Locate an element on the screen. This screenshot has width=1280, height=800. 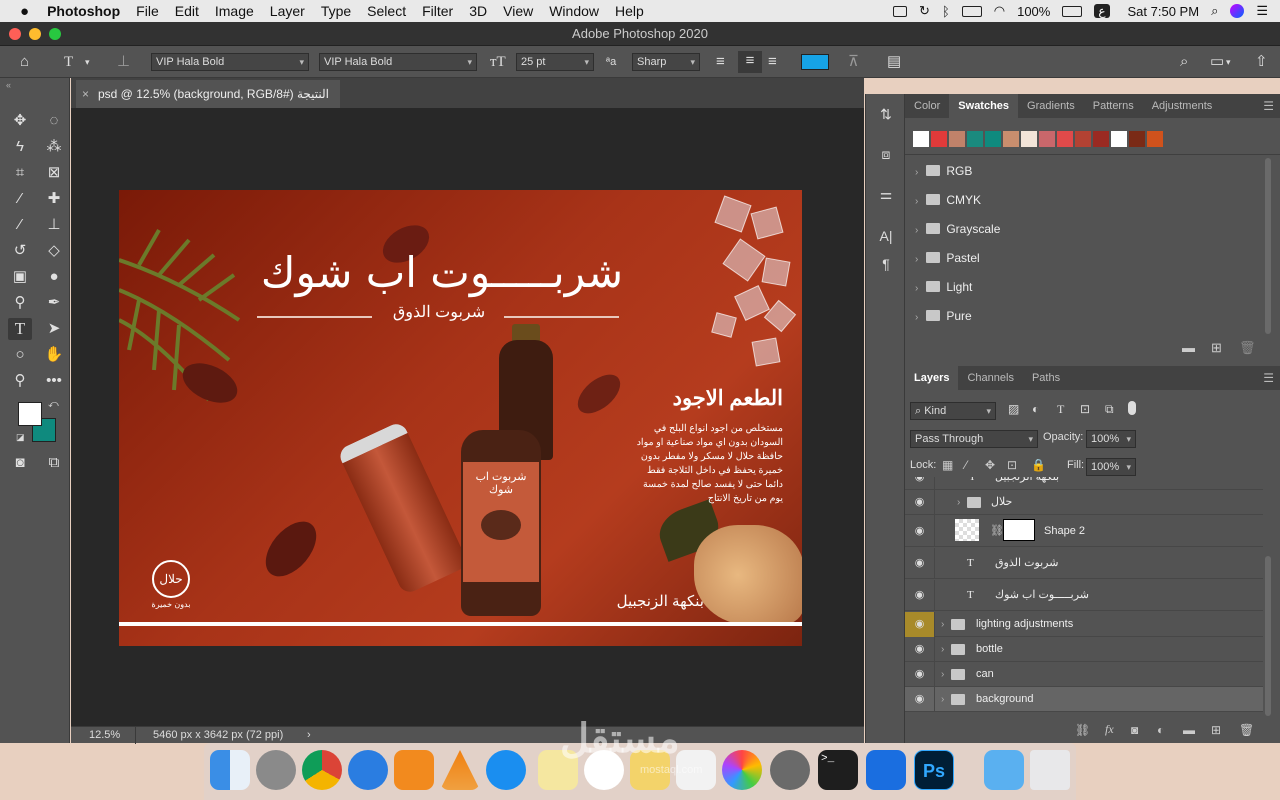
document-info: 5460 px x 3642 px (72 ppi) is located at coordinates (218, 735).